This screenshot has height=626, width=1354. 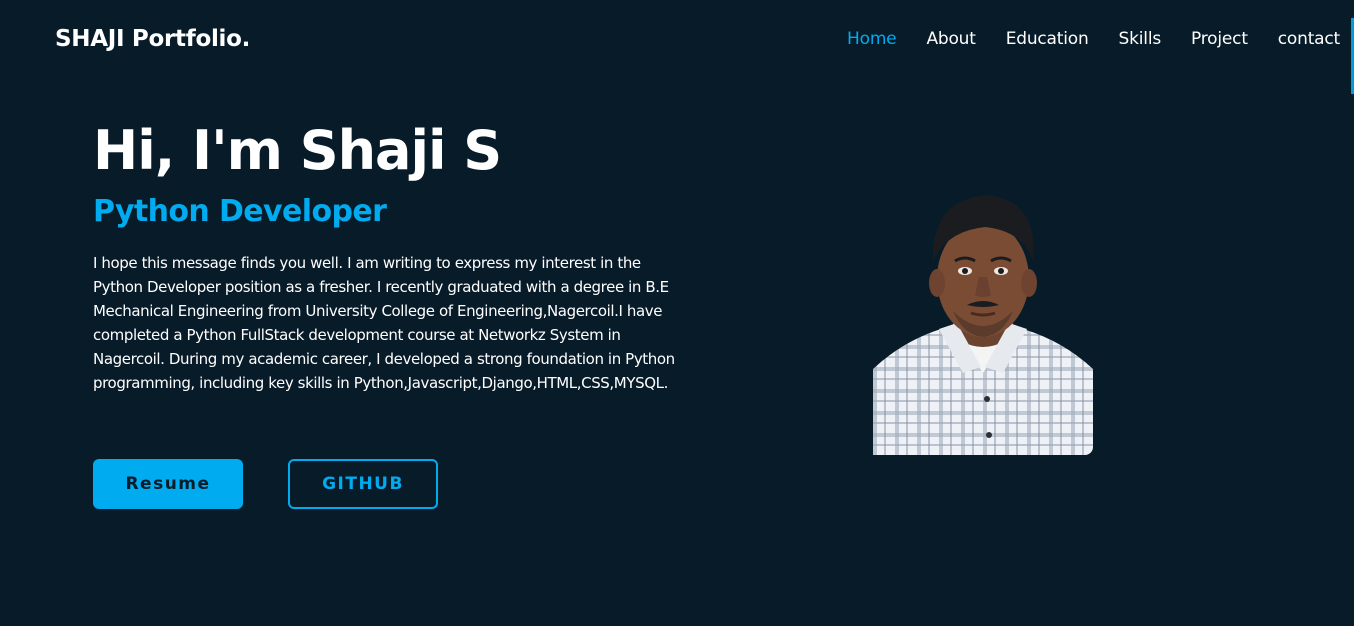 What do you see at coordinates (240, 211) in the screenshot?
I see `hero-subtitle: Python Developer` at bounding box center [240, 211].